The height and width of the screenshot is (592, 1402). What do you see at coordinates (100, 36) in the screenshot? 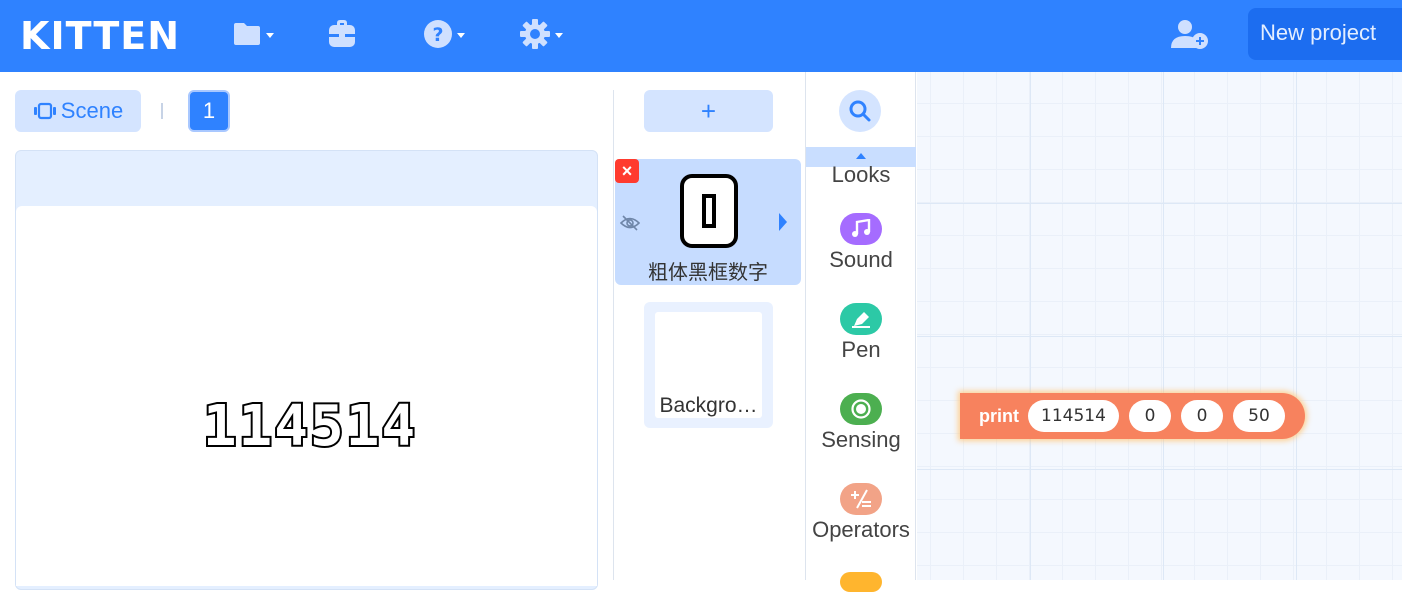
I see `app-logo: KITTEN` at bounding box center [100, 36].